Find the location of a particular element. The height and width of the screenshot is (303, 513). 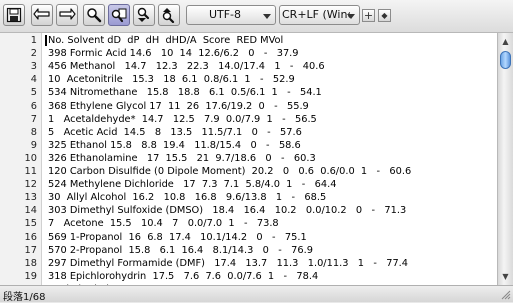

find-button is located at coordinates (94, 15).